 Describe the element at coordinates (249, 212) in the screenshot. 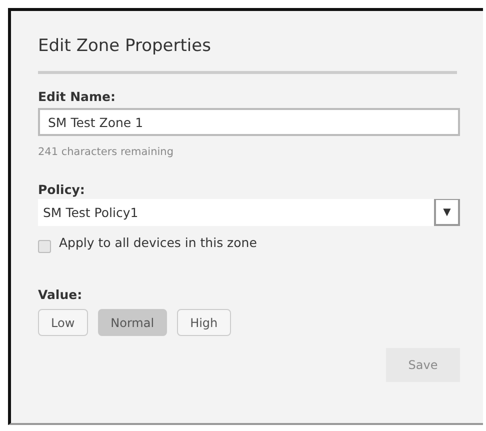

I see `policy-dropdown: SM Test Policy1 ▼` at that location.